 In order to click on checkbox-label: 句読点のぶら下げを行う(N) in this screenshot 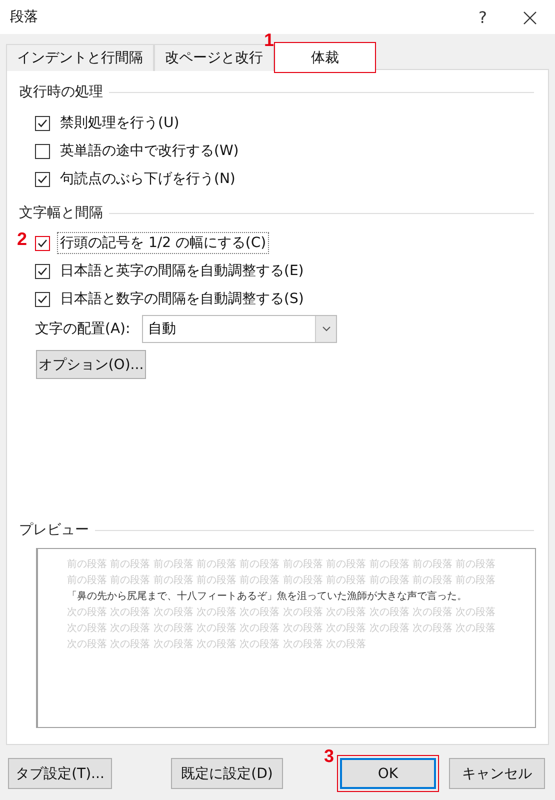, I will do `click(147, 179)`.